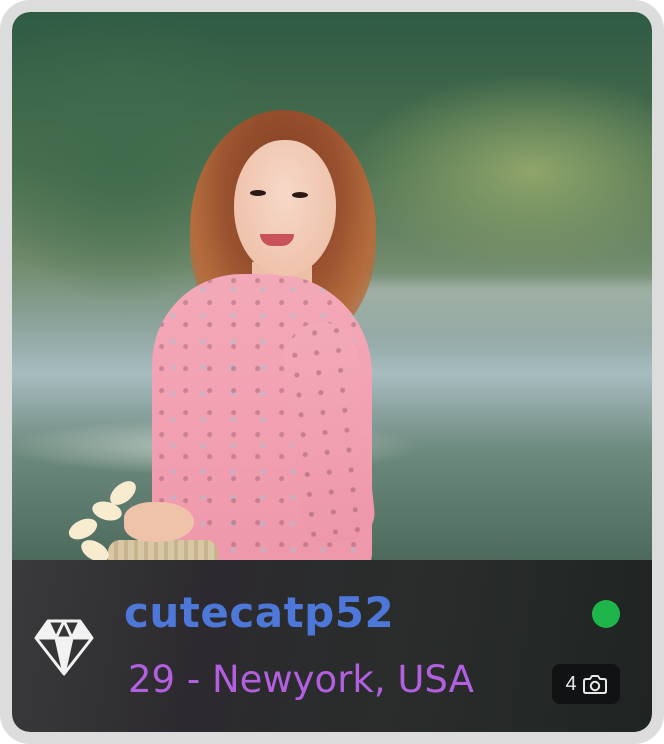  I want to click on photo-subject-face, so click(285, 208).